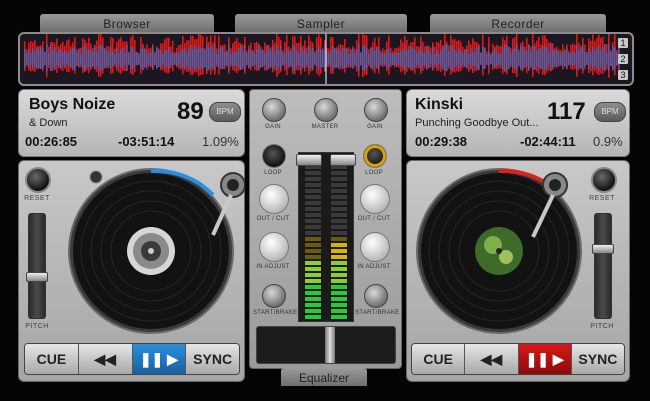 This screenshot has height=401, width=650. I want to click on waveform-display: 1 2 3, so click(326, 59).